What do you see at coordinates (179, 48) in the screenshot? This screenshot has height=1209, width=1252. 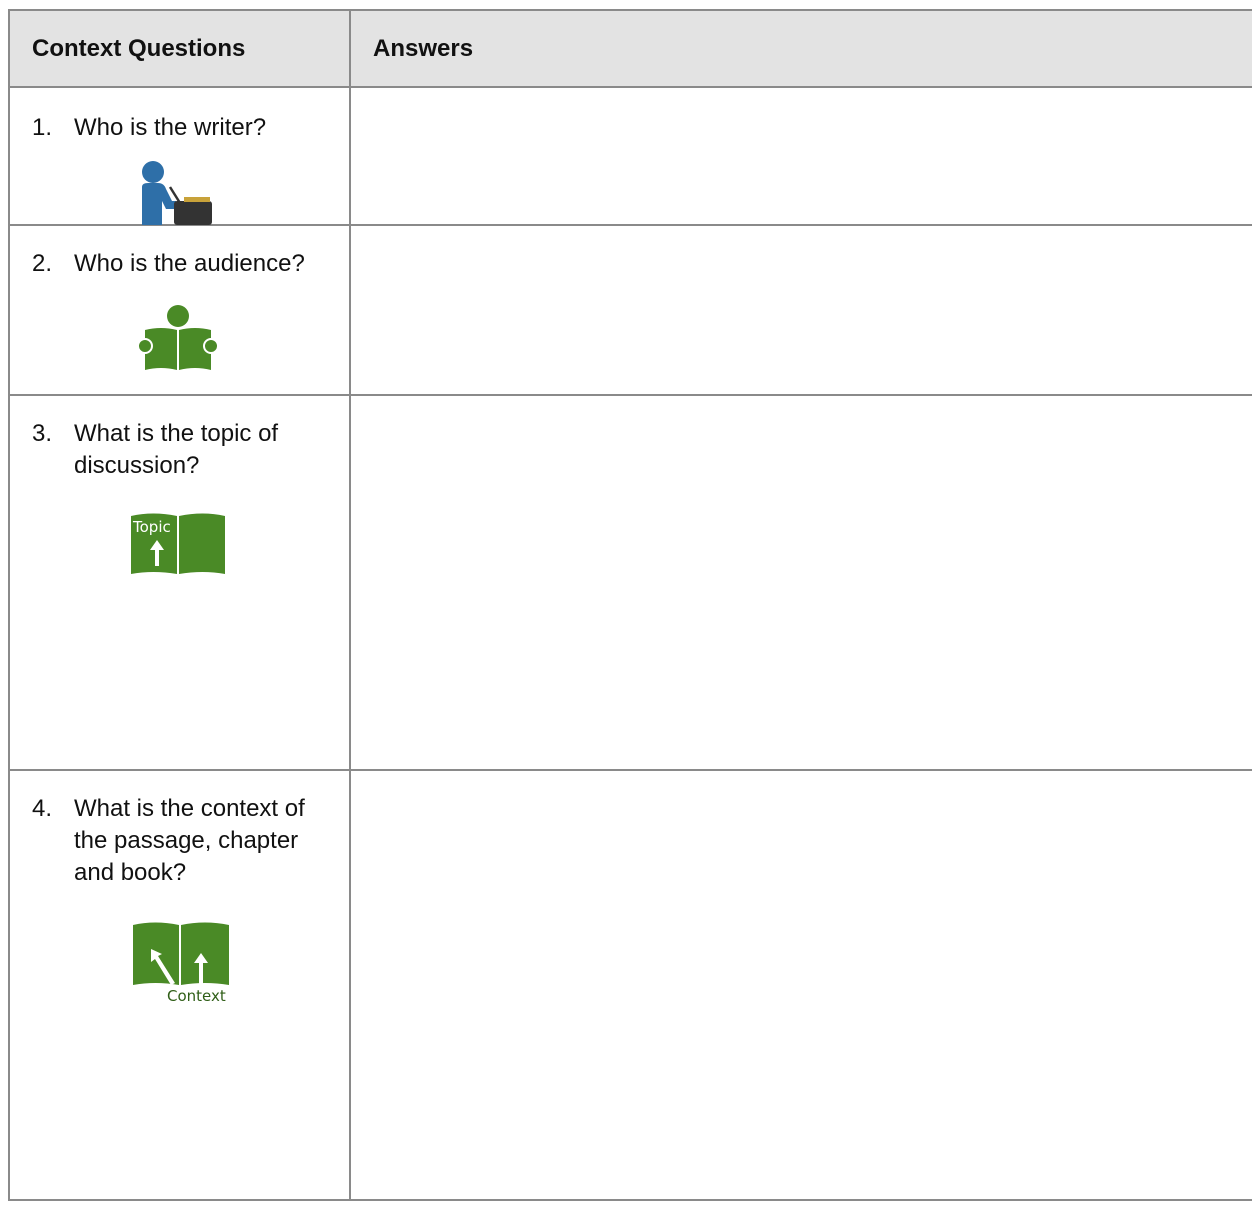 I see `header-context-questions: Context Questions` at bounding box center [179, 48].